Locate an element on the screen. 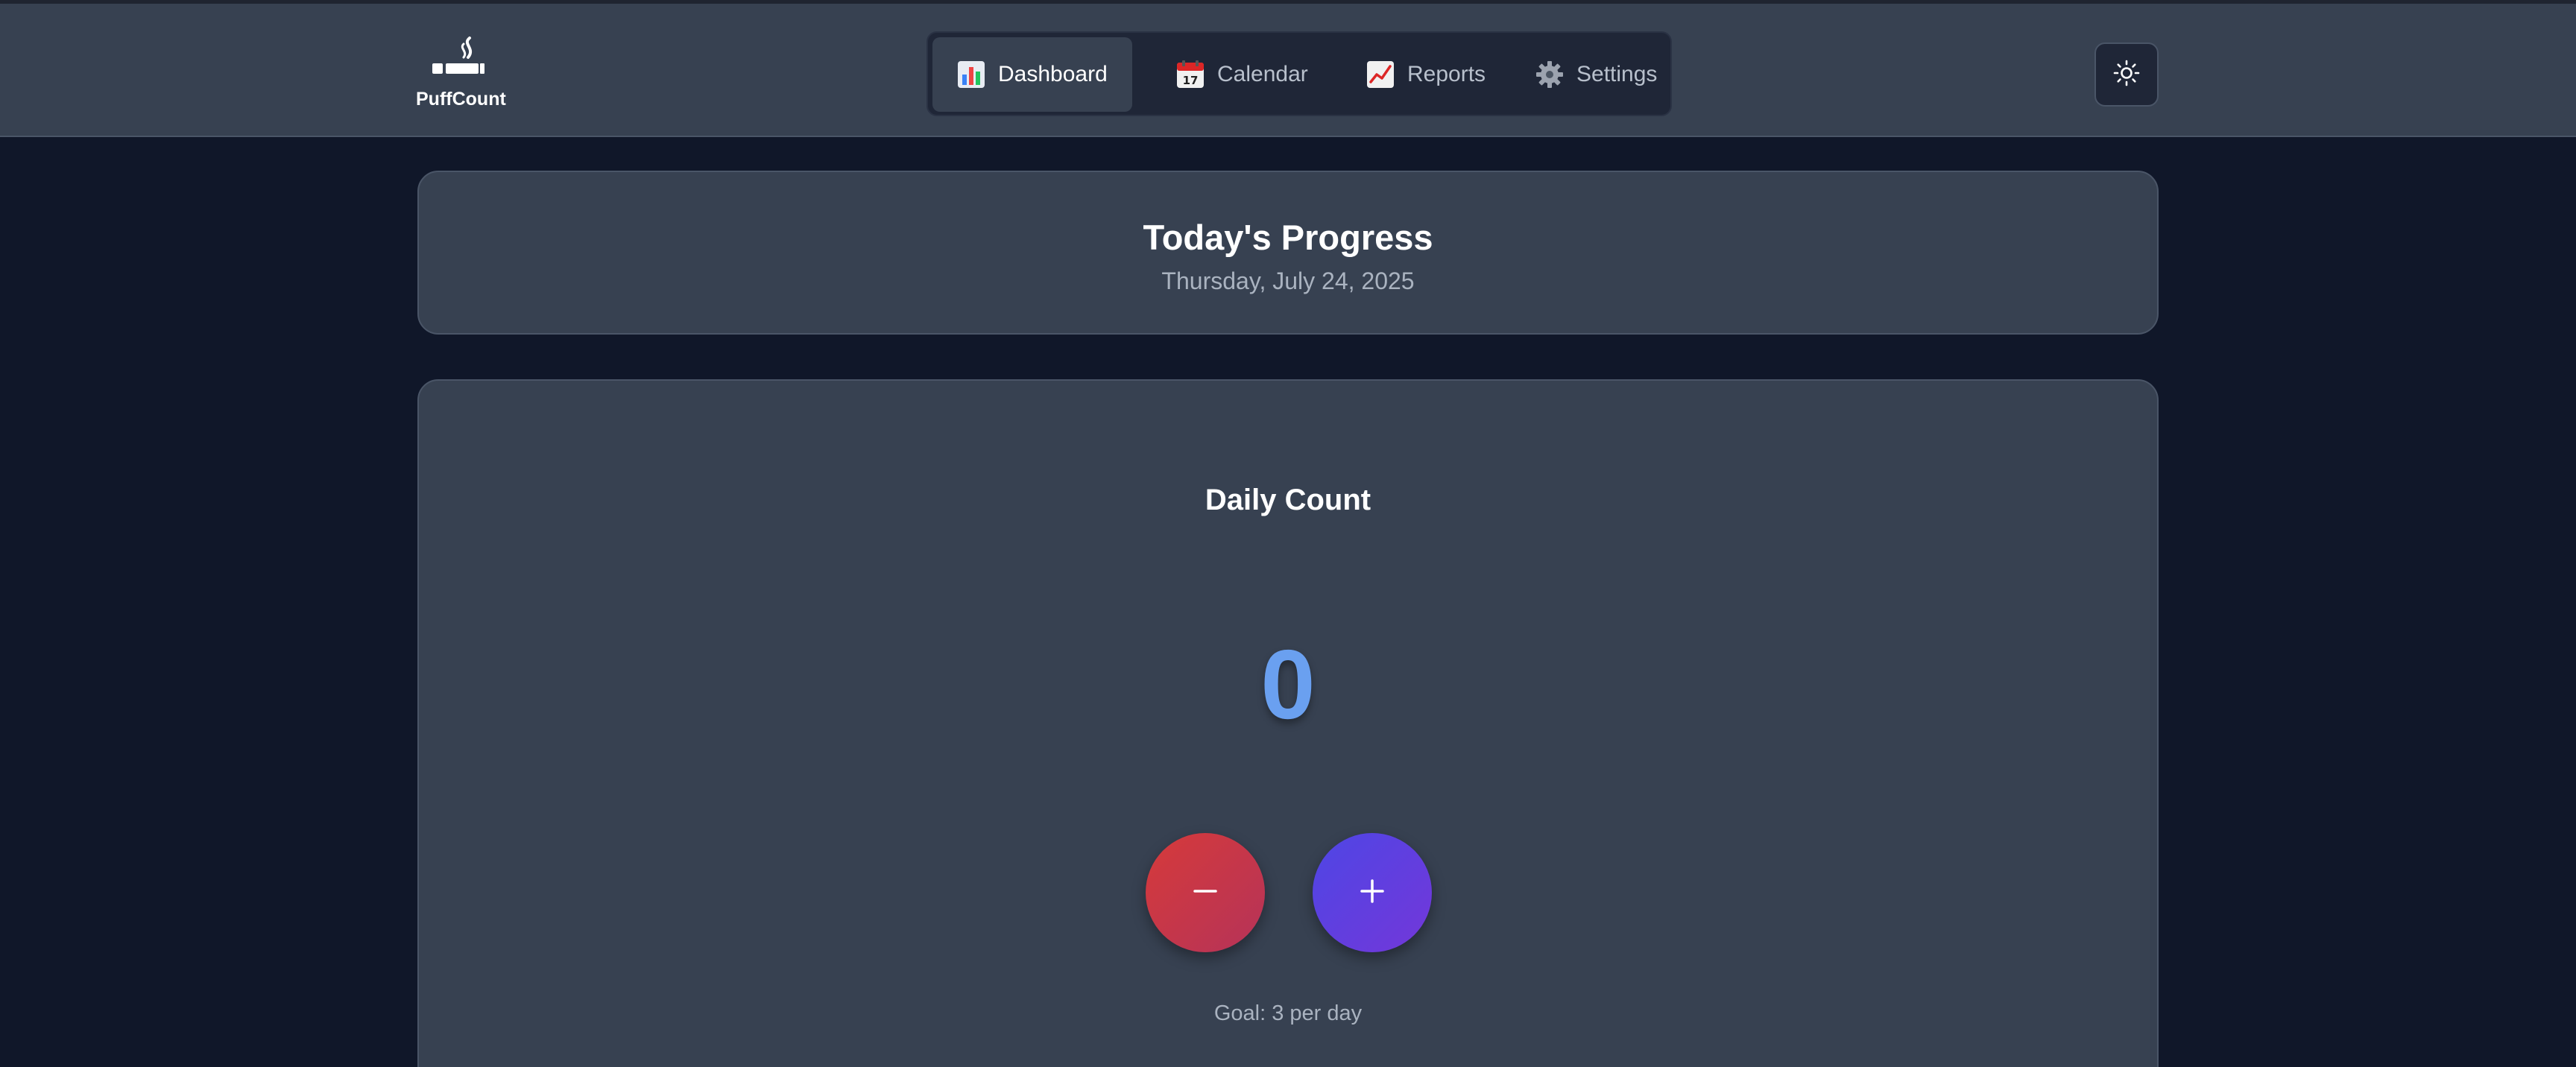 This screenshot has height=1067, width=2576. trend-chart-icon is located at coordinates (1380, 74).